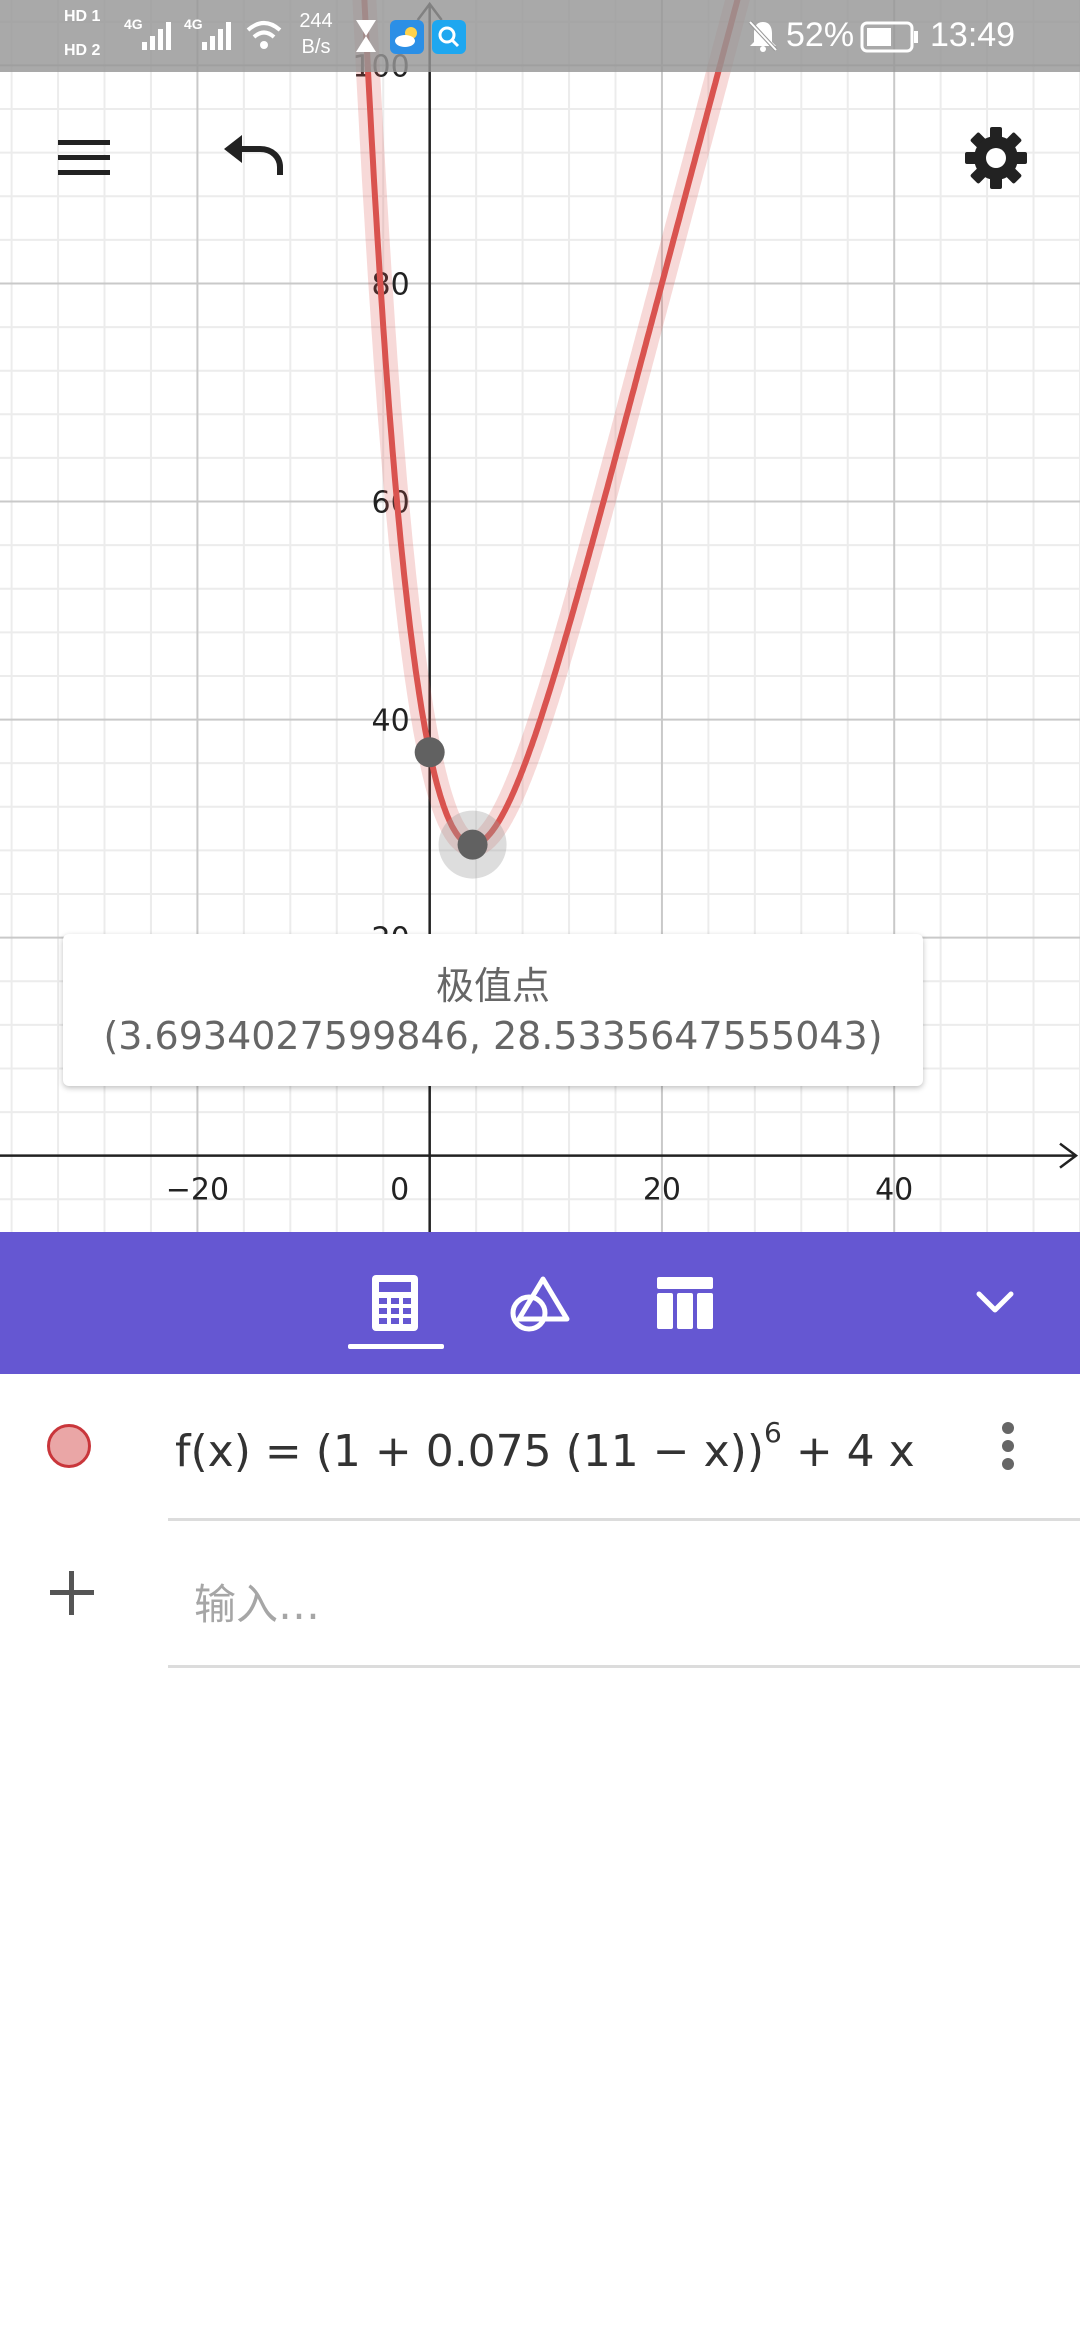 The image size is (1080, 2340). I want to click on algebra-tab, so click(395, 1303).